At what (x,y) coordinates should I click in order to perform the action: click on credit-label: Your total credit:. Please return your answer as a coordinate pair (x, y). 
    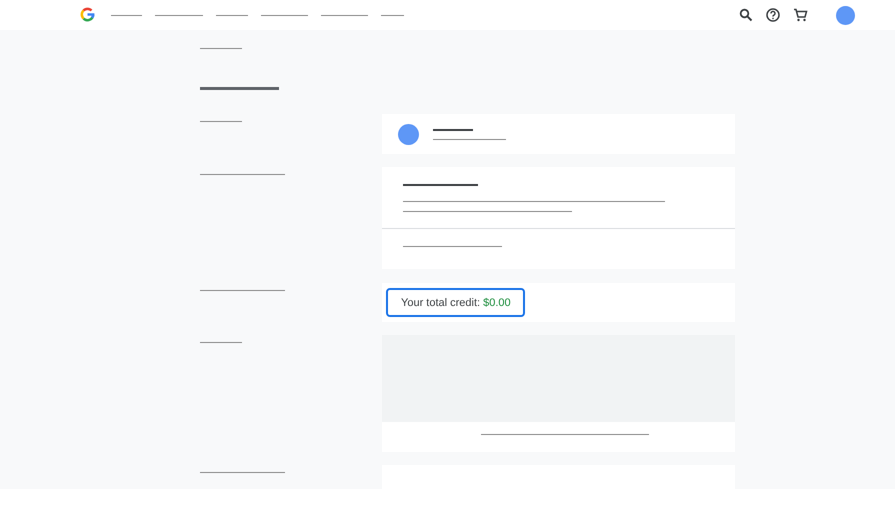
    Looking at the image, I should click on (440, 302).